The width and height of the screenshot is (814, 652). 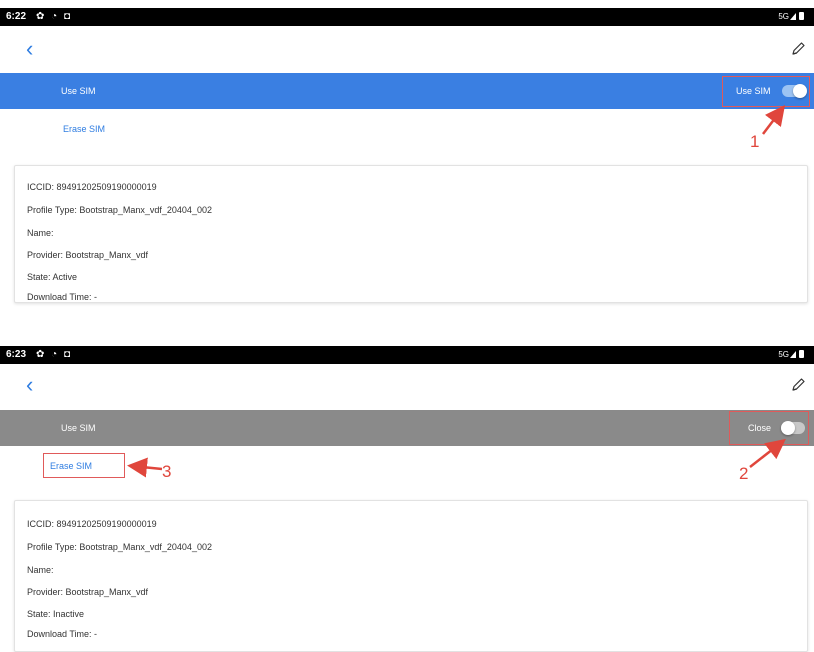 What do you see at coordinates (744, 473) in the screenshot?
I see `step-number-2: 2` at bounding box center [744, 473].